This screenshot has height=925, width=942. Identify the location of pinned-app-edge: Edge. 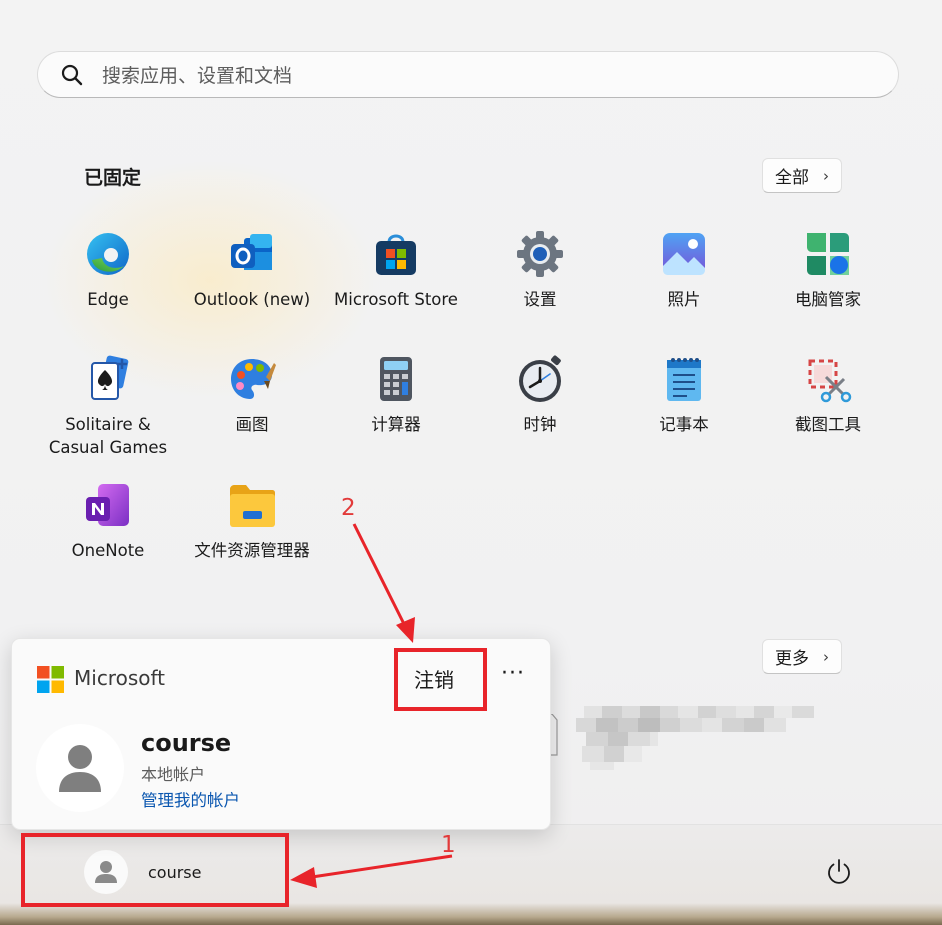
(108, 288).